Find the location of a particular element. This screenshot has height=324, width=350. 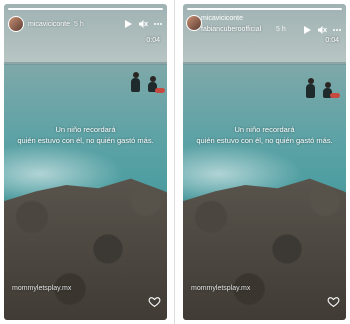

username: micaviciconte is located at coordinates (49, 24).